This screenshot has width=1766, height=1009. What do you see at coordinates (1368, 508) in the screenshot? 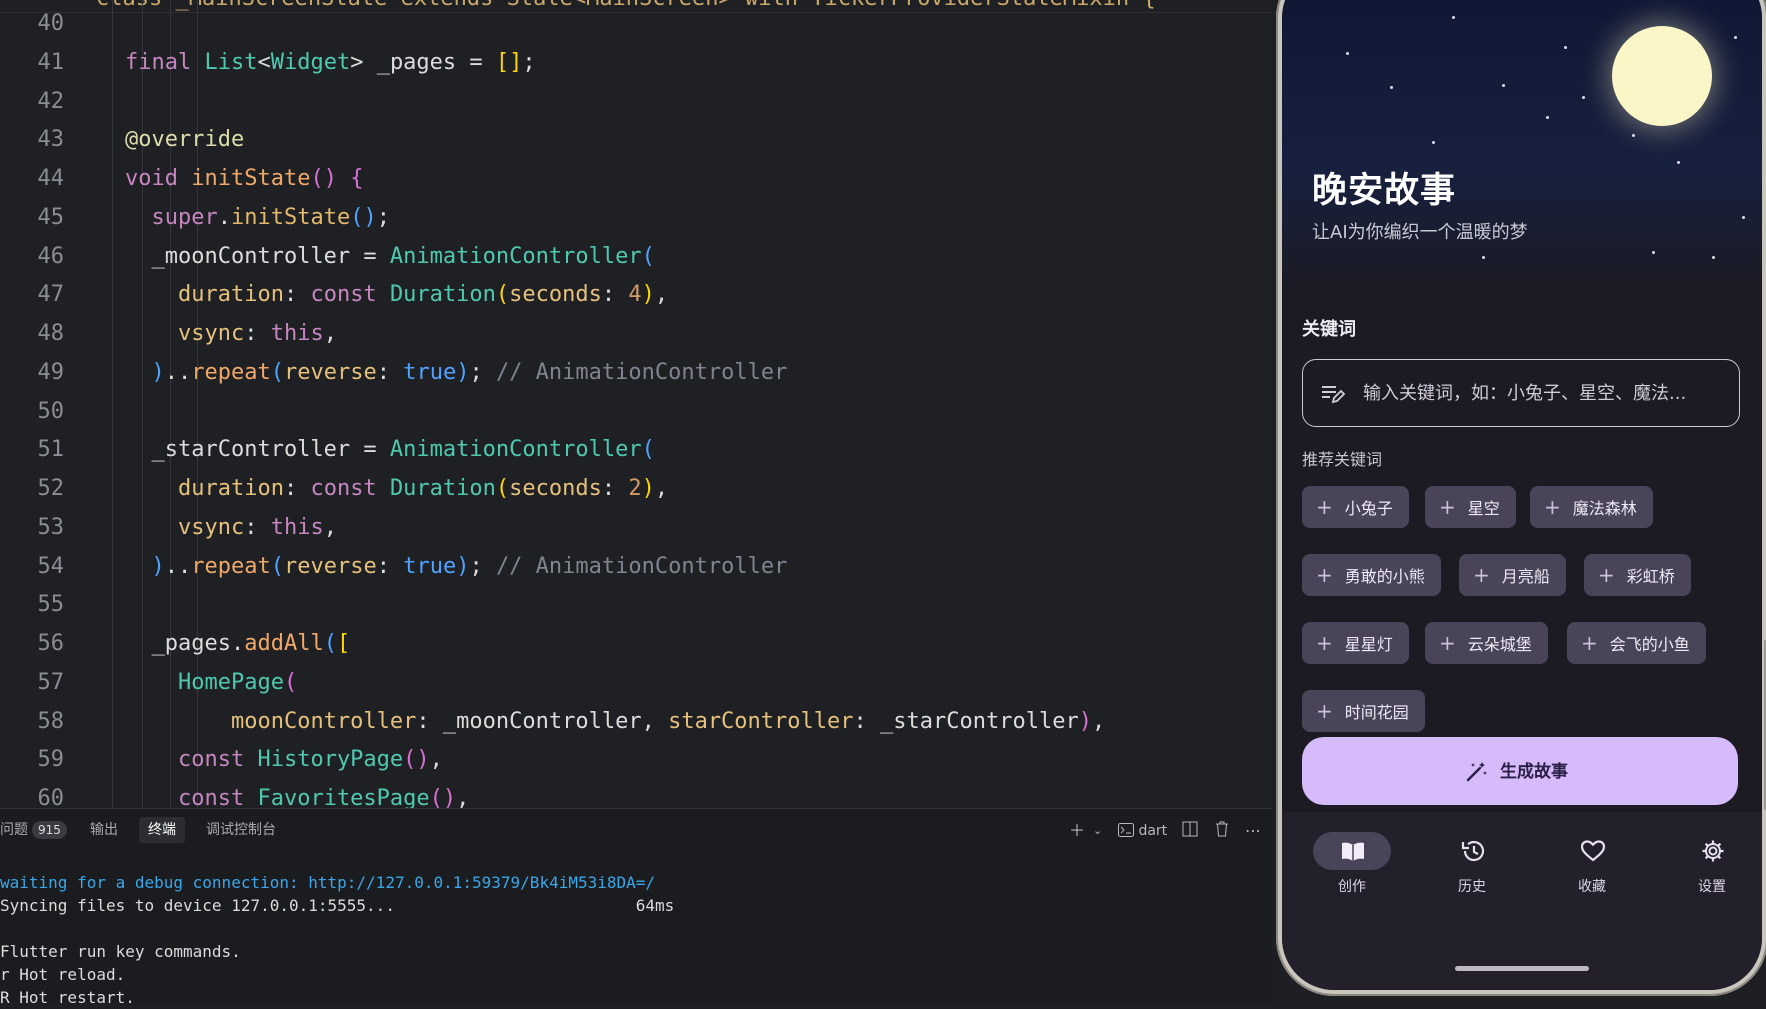
I see `chip-label: 小兔子` at bounding box center [1368, 508].